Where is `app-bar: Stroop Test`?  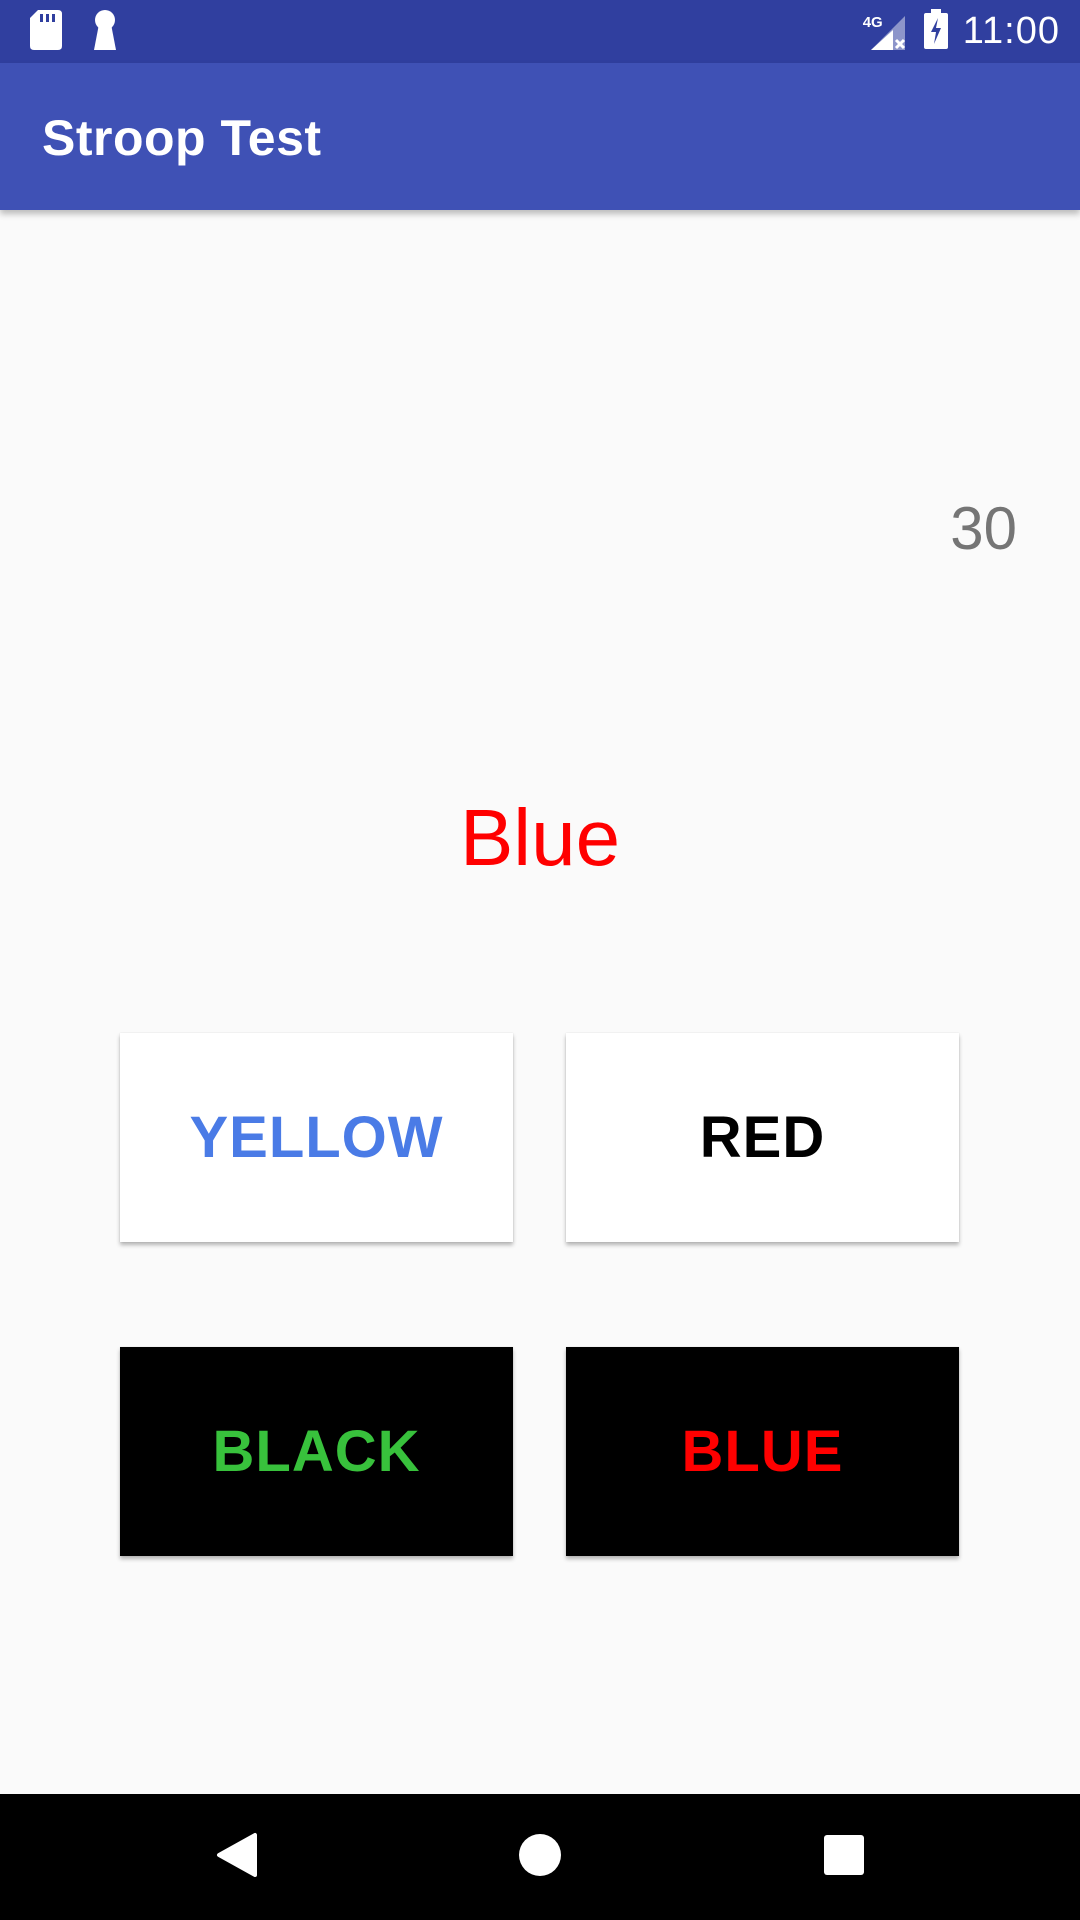
app-bar: Stroop Test is located at coordinates (540, 136).